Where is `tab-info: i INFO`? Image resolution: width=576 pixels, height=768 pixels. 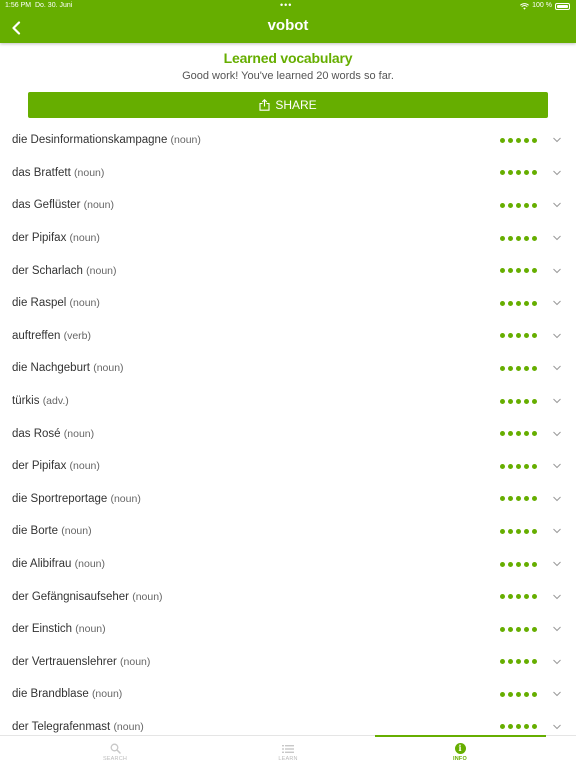 tab-info: i INFO is located at coordinates (460, 752).